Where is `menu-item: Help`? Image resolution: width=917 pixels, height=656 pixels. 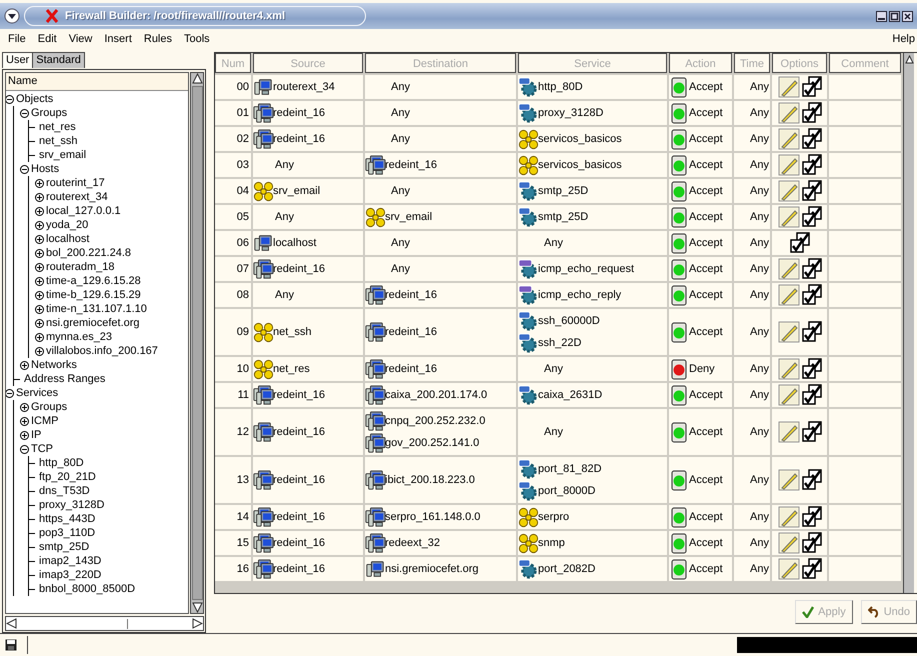
menu-item: Help is located at coordinates (900, 39).